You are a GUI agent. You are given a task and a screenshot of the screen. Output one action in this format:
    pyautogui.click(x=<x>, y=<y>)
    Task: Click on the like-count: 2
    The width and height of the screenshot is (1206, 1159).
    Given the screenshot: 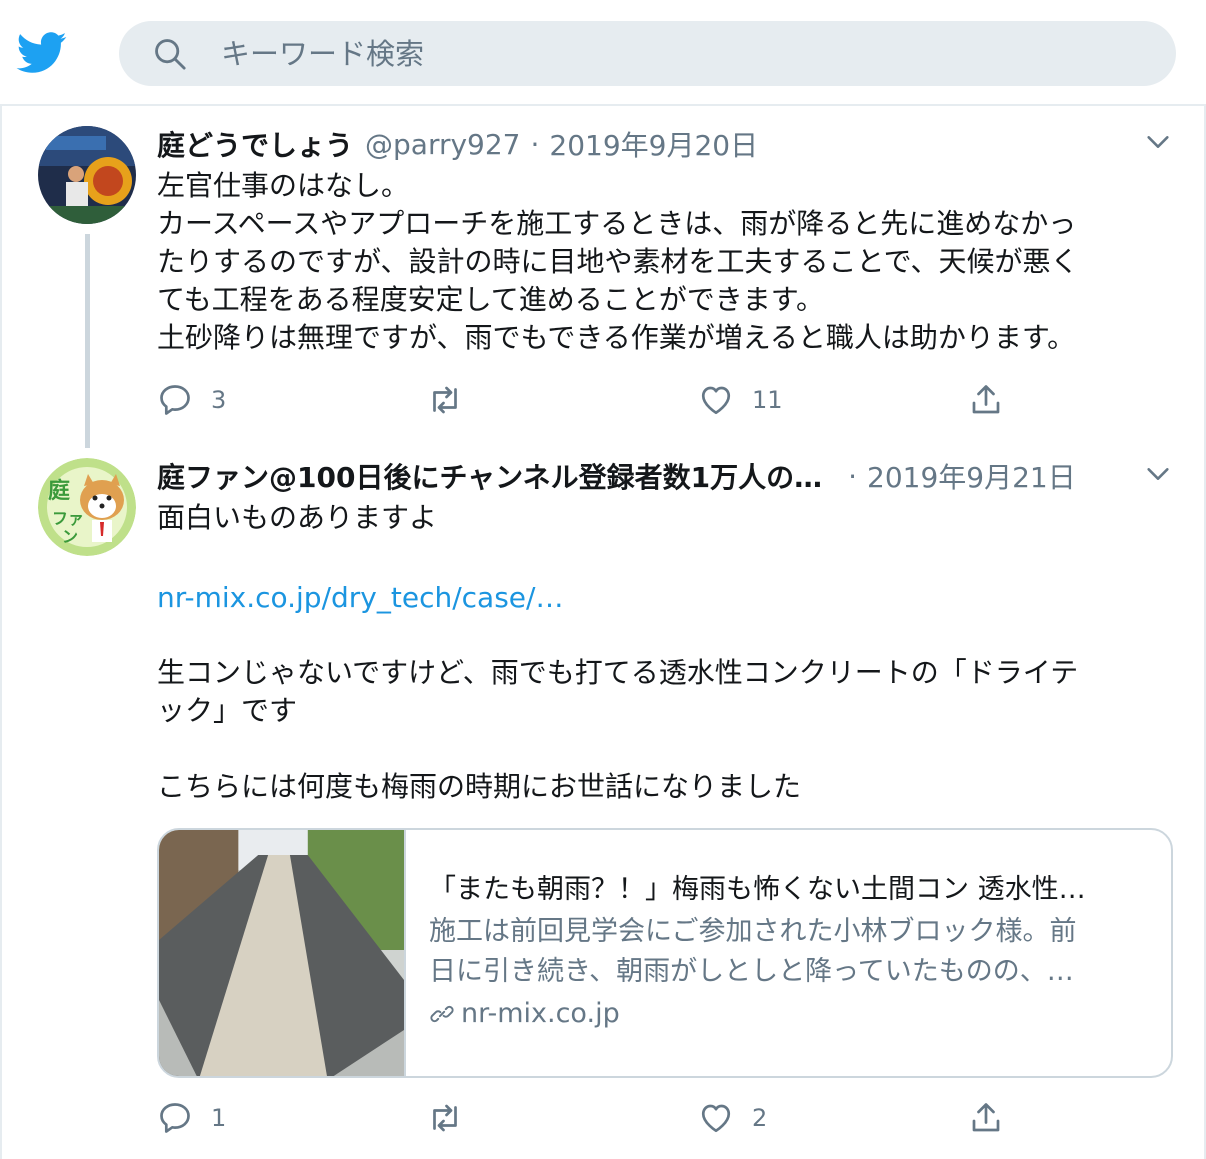 What is the action you would take?
    pyautogui.click(x=760, y=1118)
    